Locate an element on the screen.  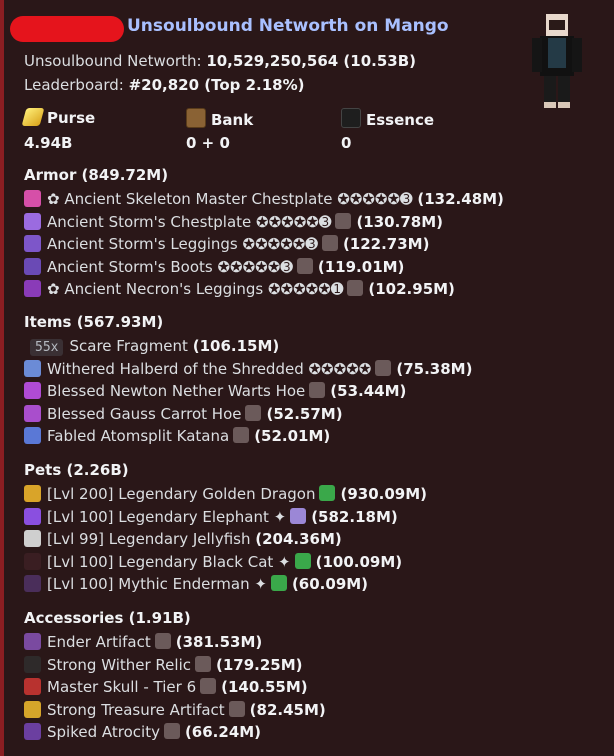
leaderboard-label: Leaderboard: is located at coordinates (76, 85).